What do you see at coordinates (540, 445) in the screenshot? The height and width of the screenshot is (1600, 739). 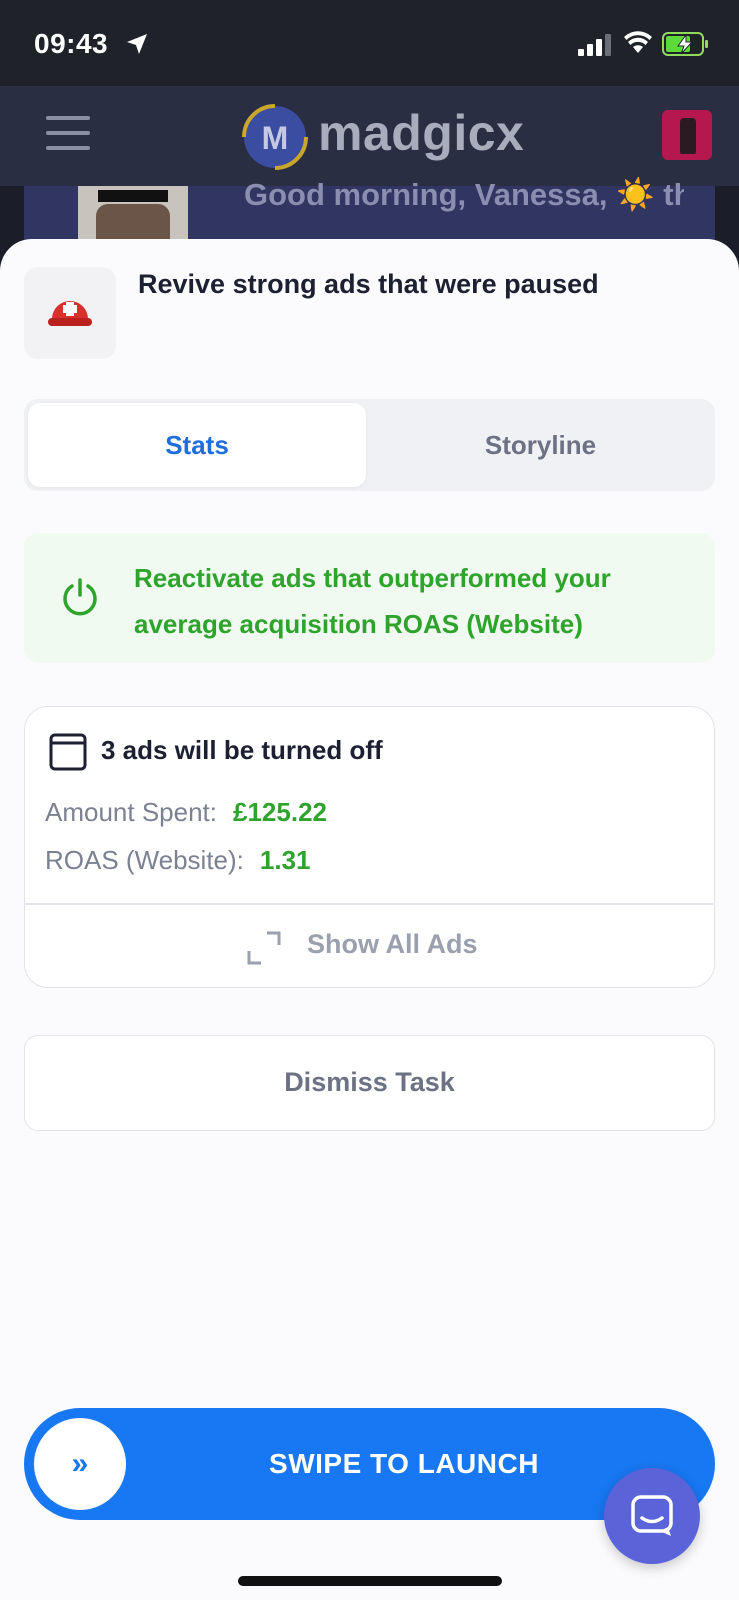 I see `tab-storyline: Storyline` at bounding box center [540, 445].